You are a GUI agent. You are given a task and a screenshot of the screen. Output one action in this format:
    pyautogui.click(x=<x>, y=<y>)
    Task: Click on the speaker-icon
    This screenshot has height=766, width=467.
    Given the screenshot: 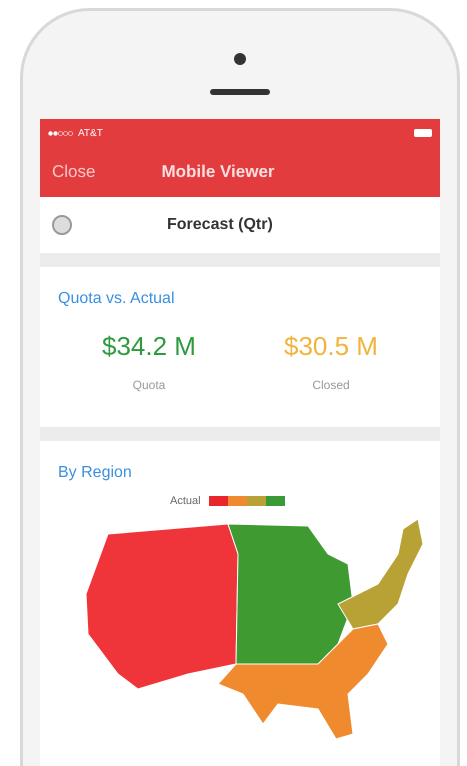 What is the action you would take?
    pyautogui.click(x=240, y=92)
    